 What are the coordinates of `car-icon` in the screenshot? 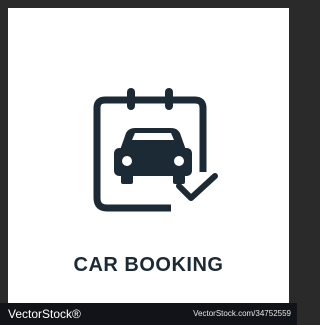 It's located at (153, 156).